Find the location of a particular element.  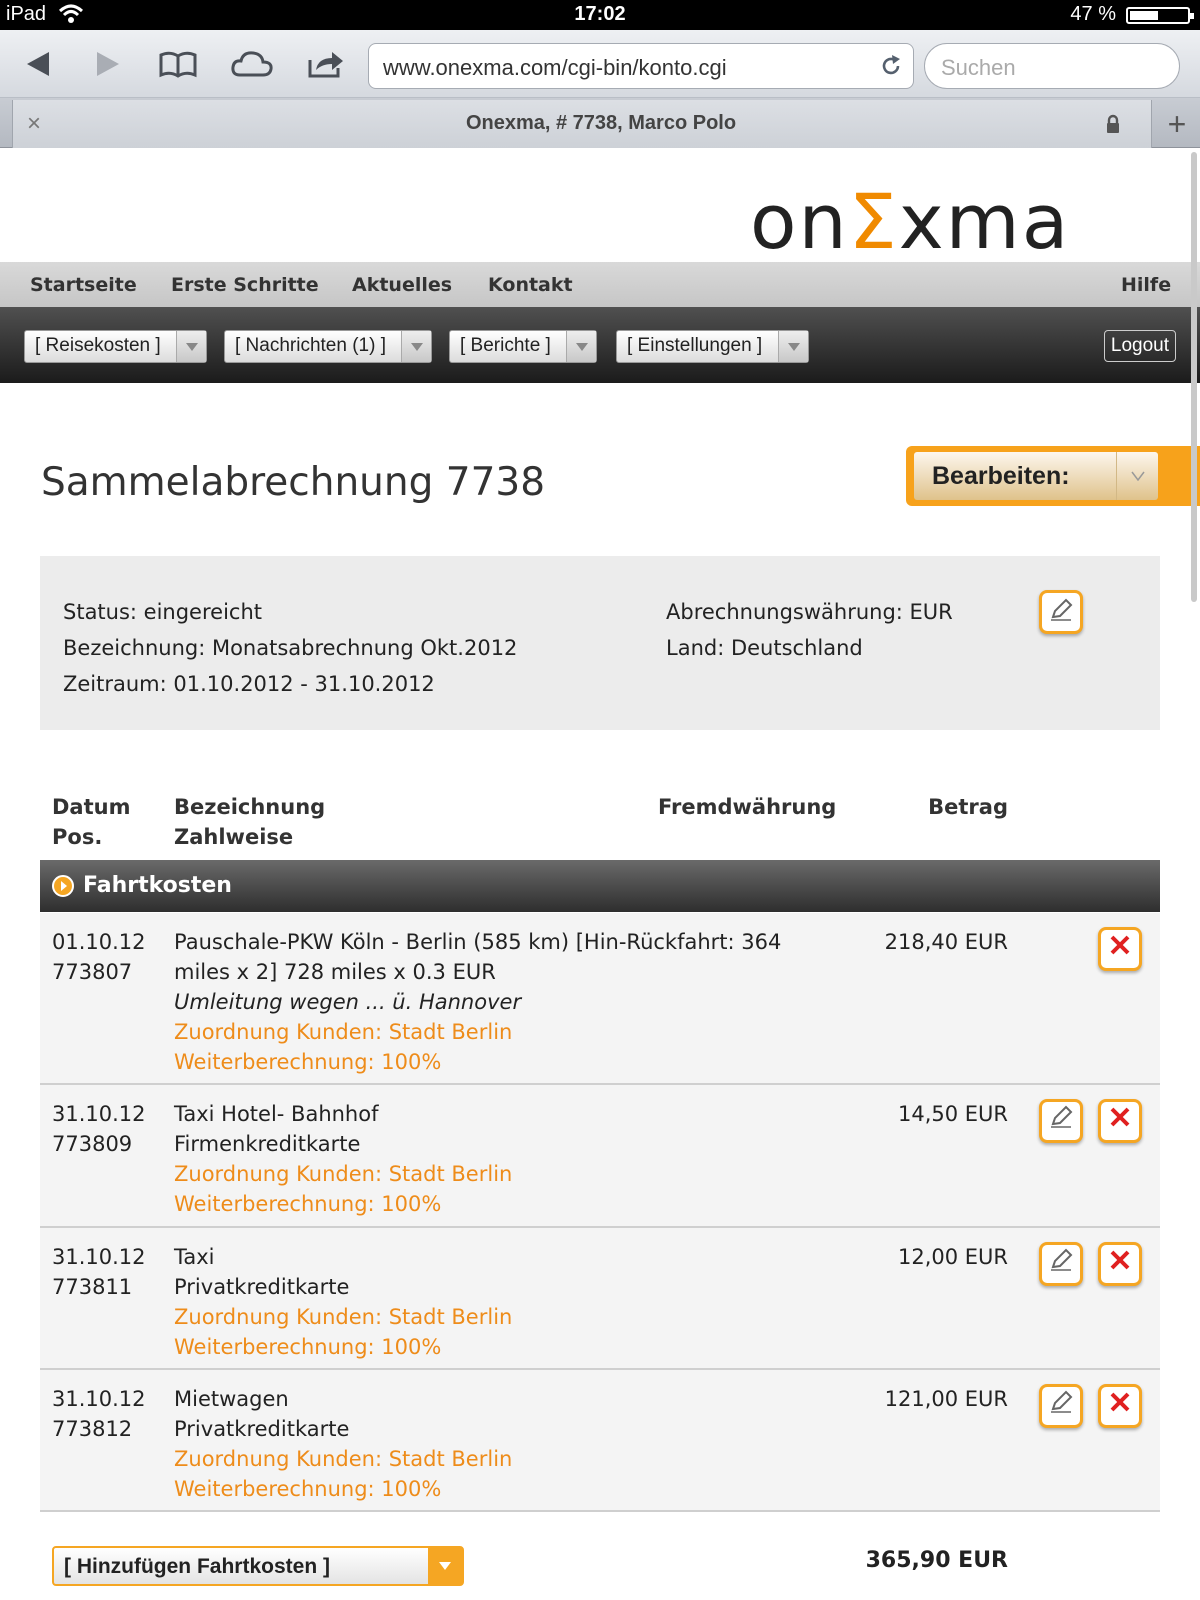

onexma-logo: onΣxma is located at coordinates (910, 222).